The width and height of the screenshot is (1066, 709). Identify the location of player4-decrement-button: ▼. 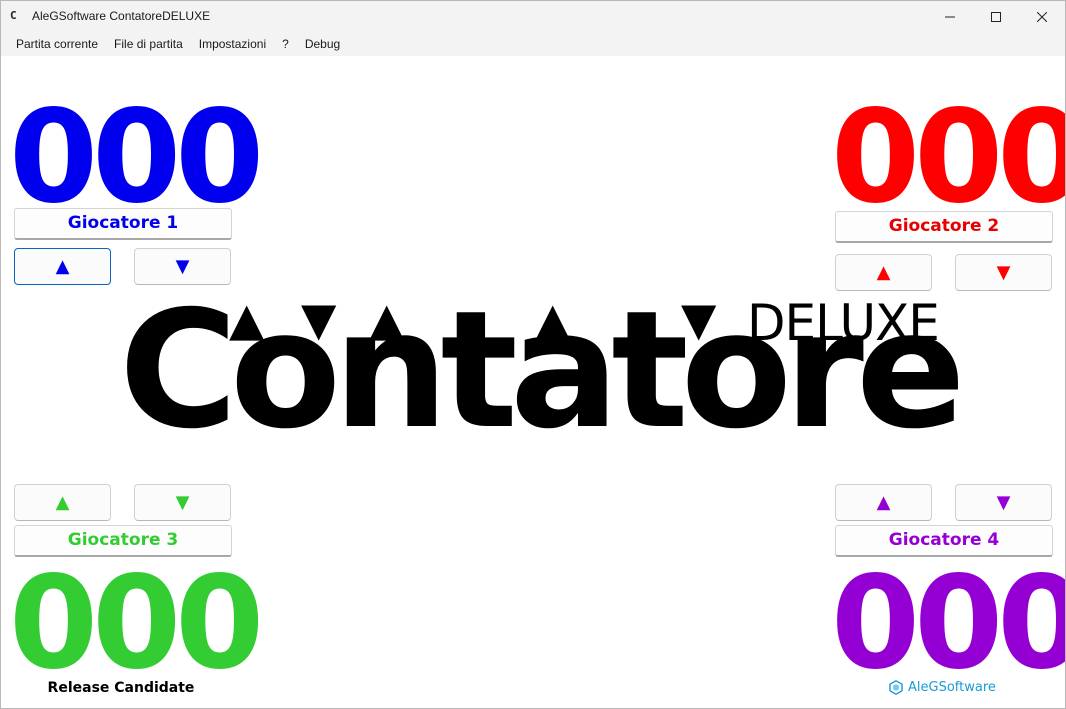
(1003, 502).